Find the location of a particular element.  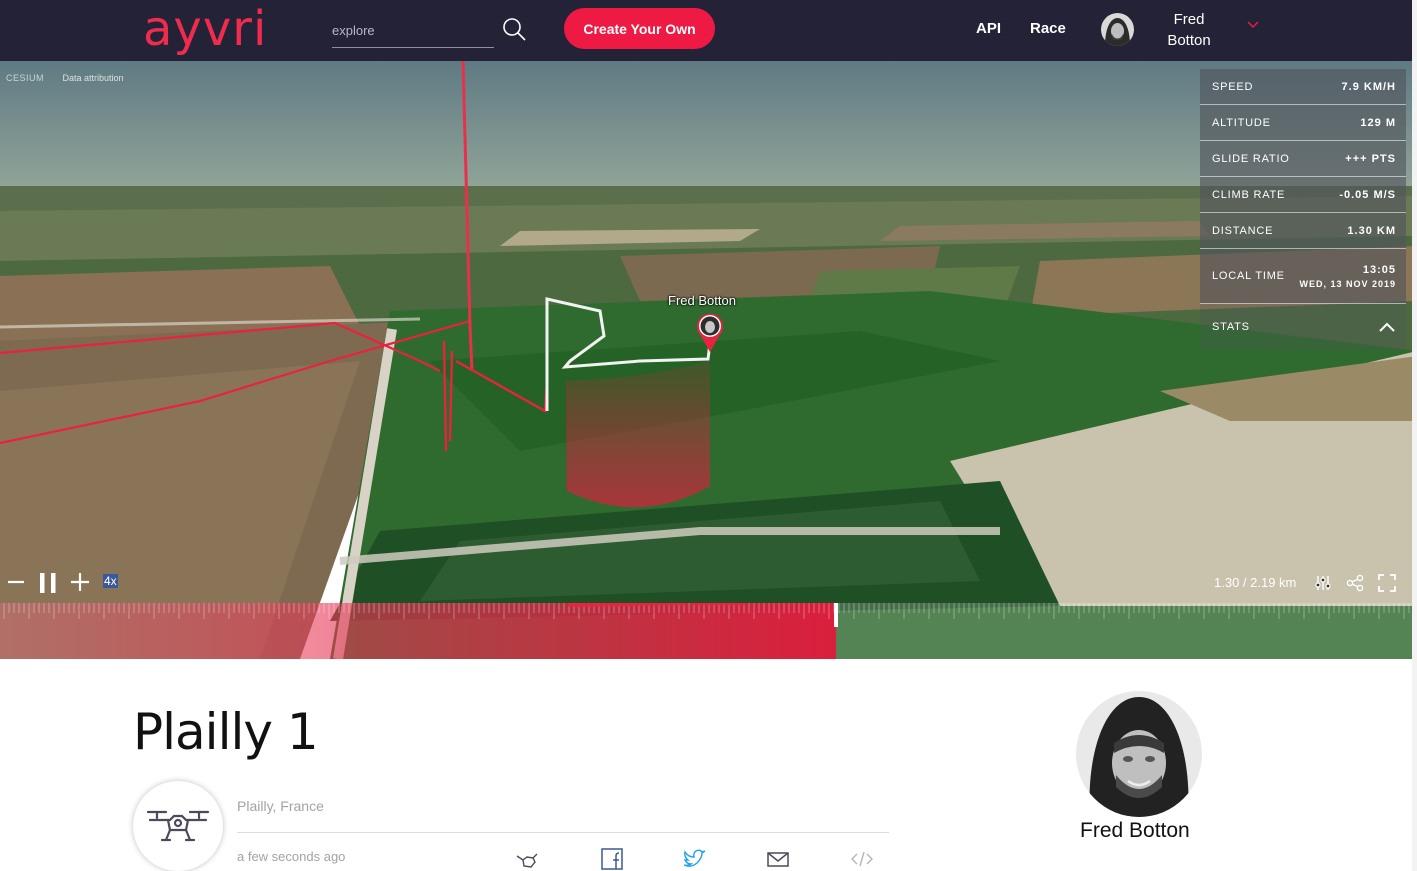

stat-speed: SPEED 7.9 KM/H is located at coordinates (1303, 87).